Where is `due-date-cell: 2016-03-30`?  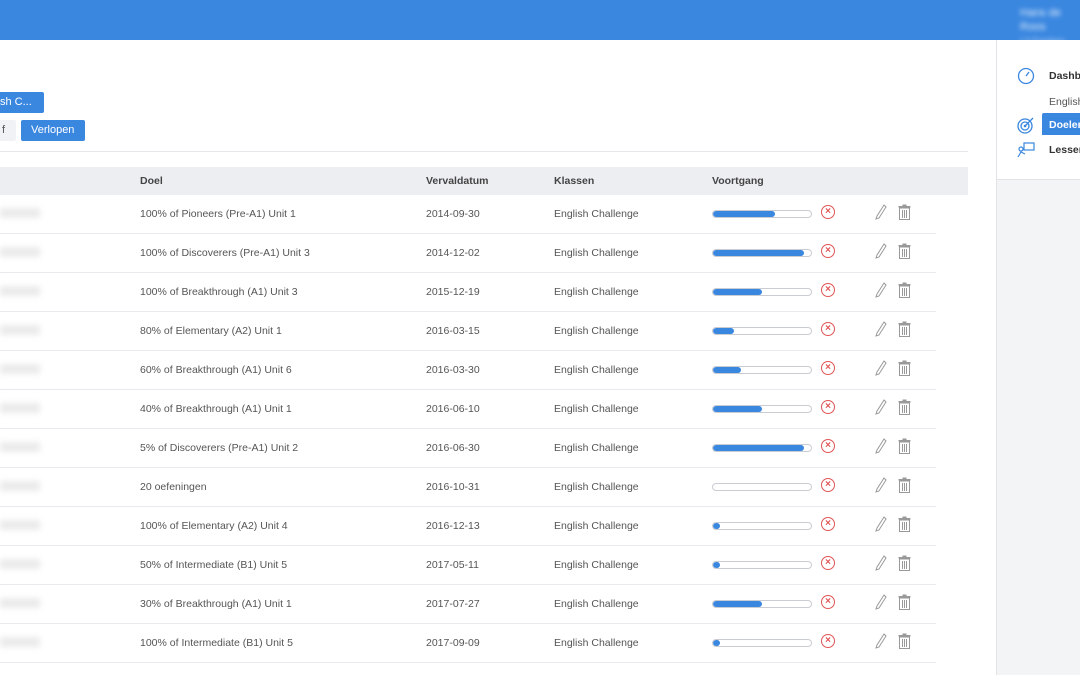 due-date-cell: 2016-03-30 is located at coordinates (453, 370).